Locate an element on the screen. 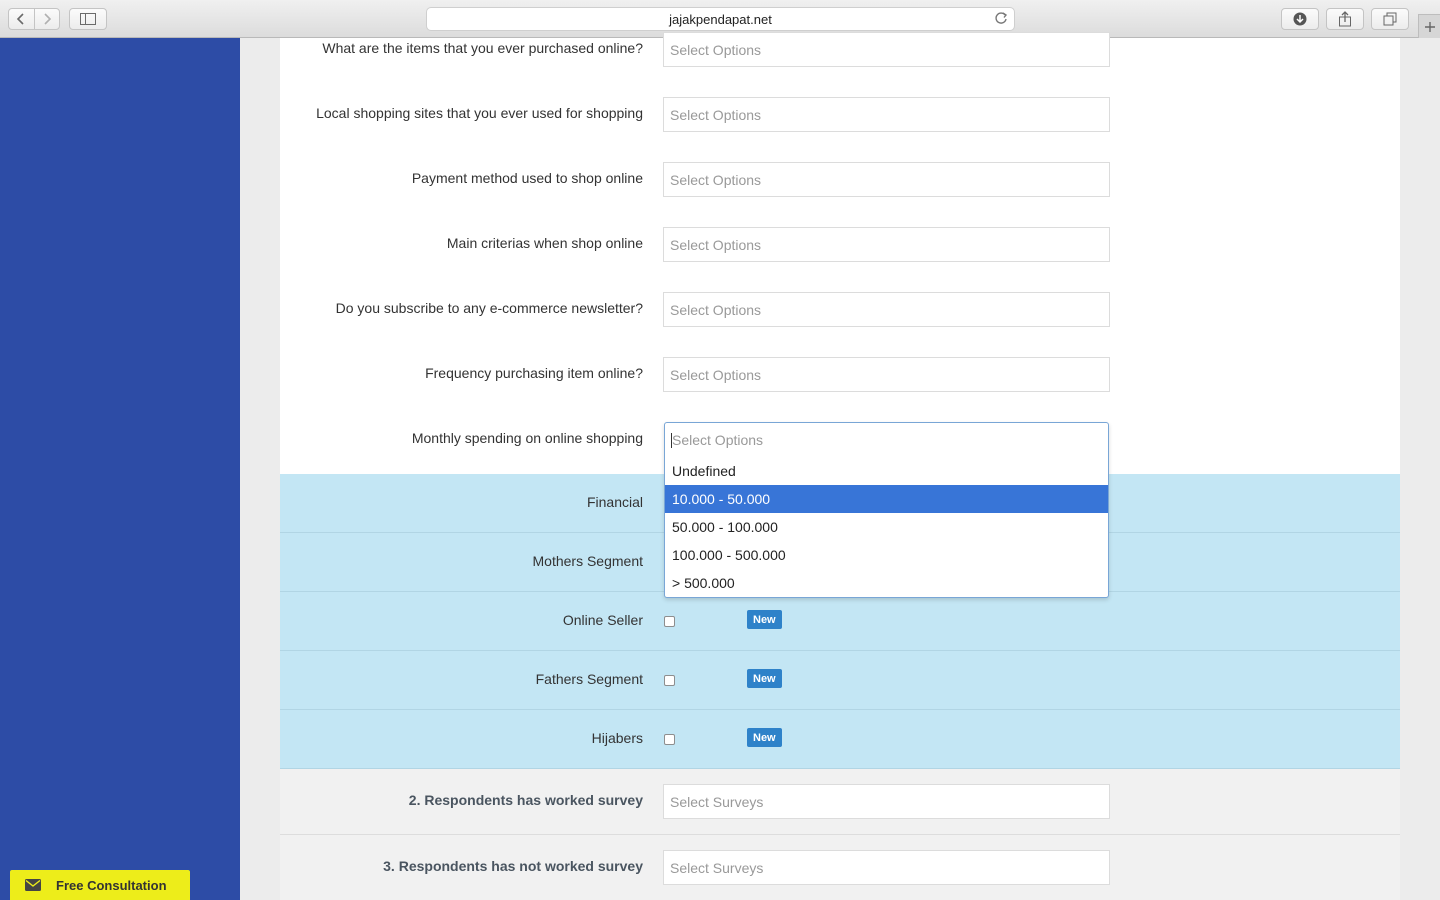  segment-row-fathers: Fathers Segment New is located at coordinates (840, 680).